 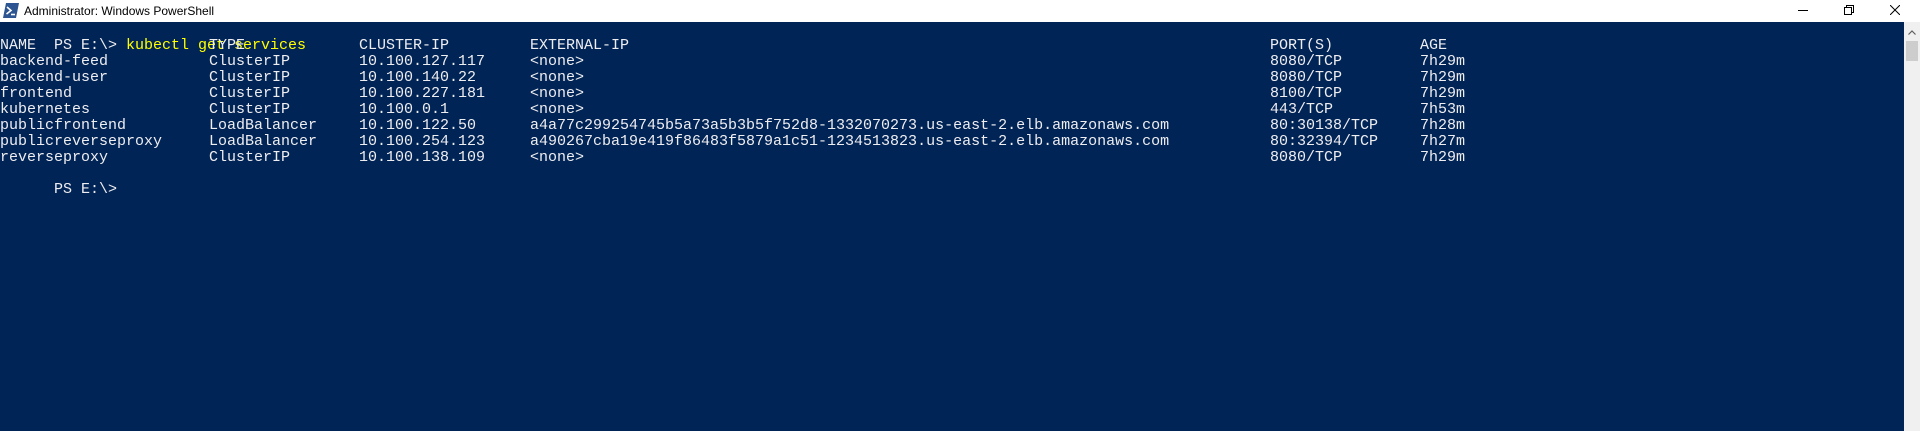 What do you see at coordinates (18, 45) in the screenshot?
I see `header-name: NAME` at bounding box center [18, 45].